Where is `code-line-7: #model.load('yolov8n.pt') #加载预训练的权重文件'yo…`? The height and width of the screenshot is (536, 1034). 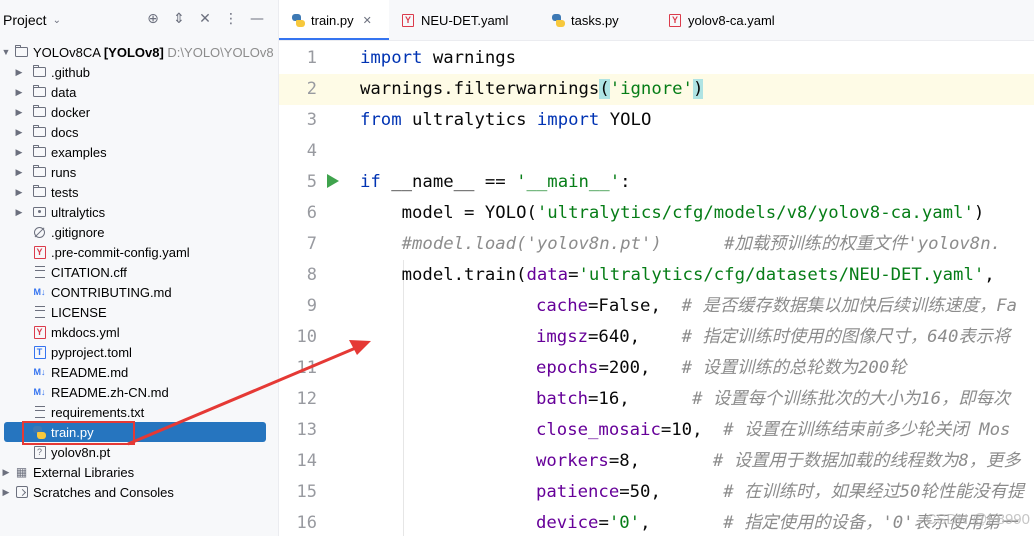 code-line-7: #model.load('yolov8n.pt') #加载预训练的权重文件'yo… is located at coordinates (681, 244).